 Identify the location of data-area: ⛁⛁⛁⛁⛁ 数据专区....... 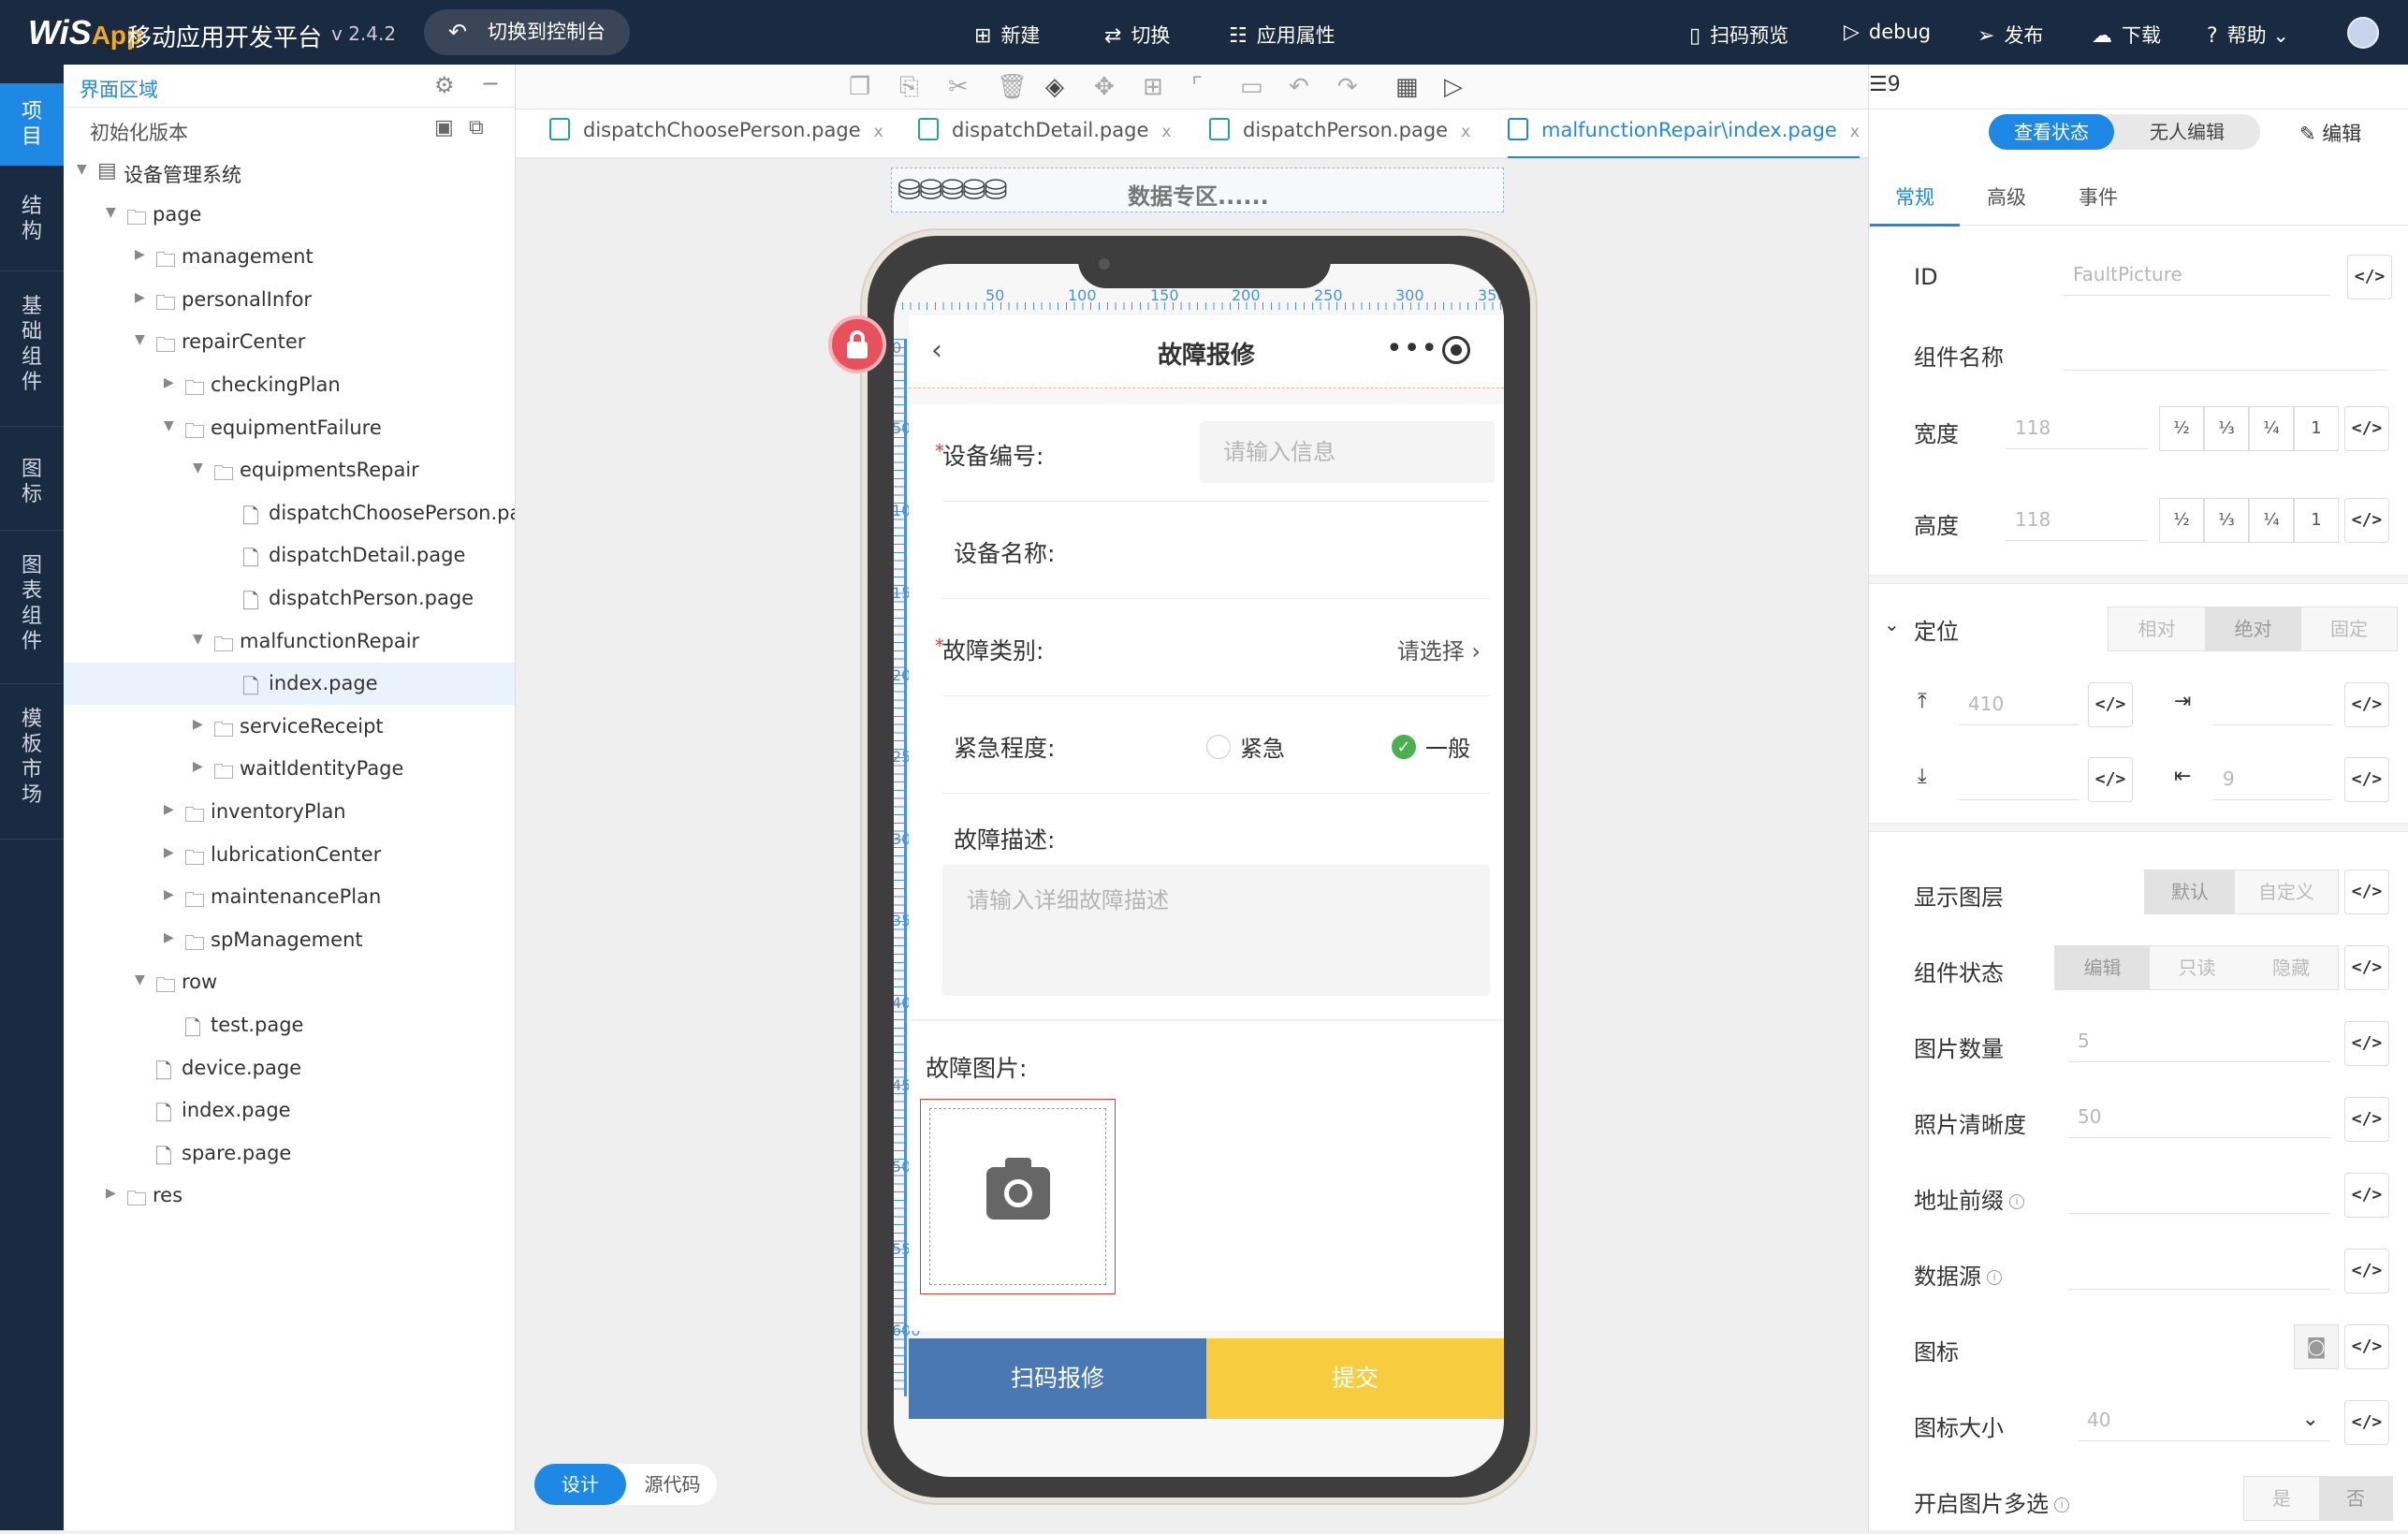
(1197, 190).